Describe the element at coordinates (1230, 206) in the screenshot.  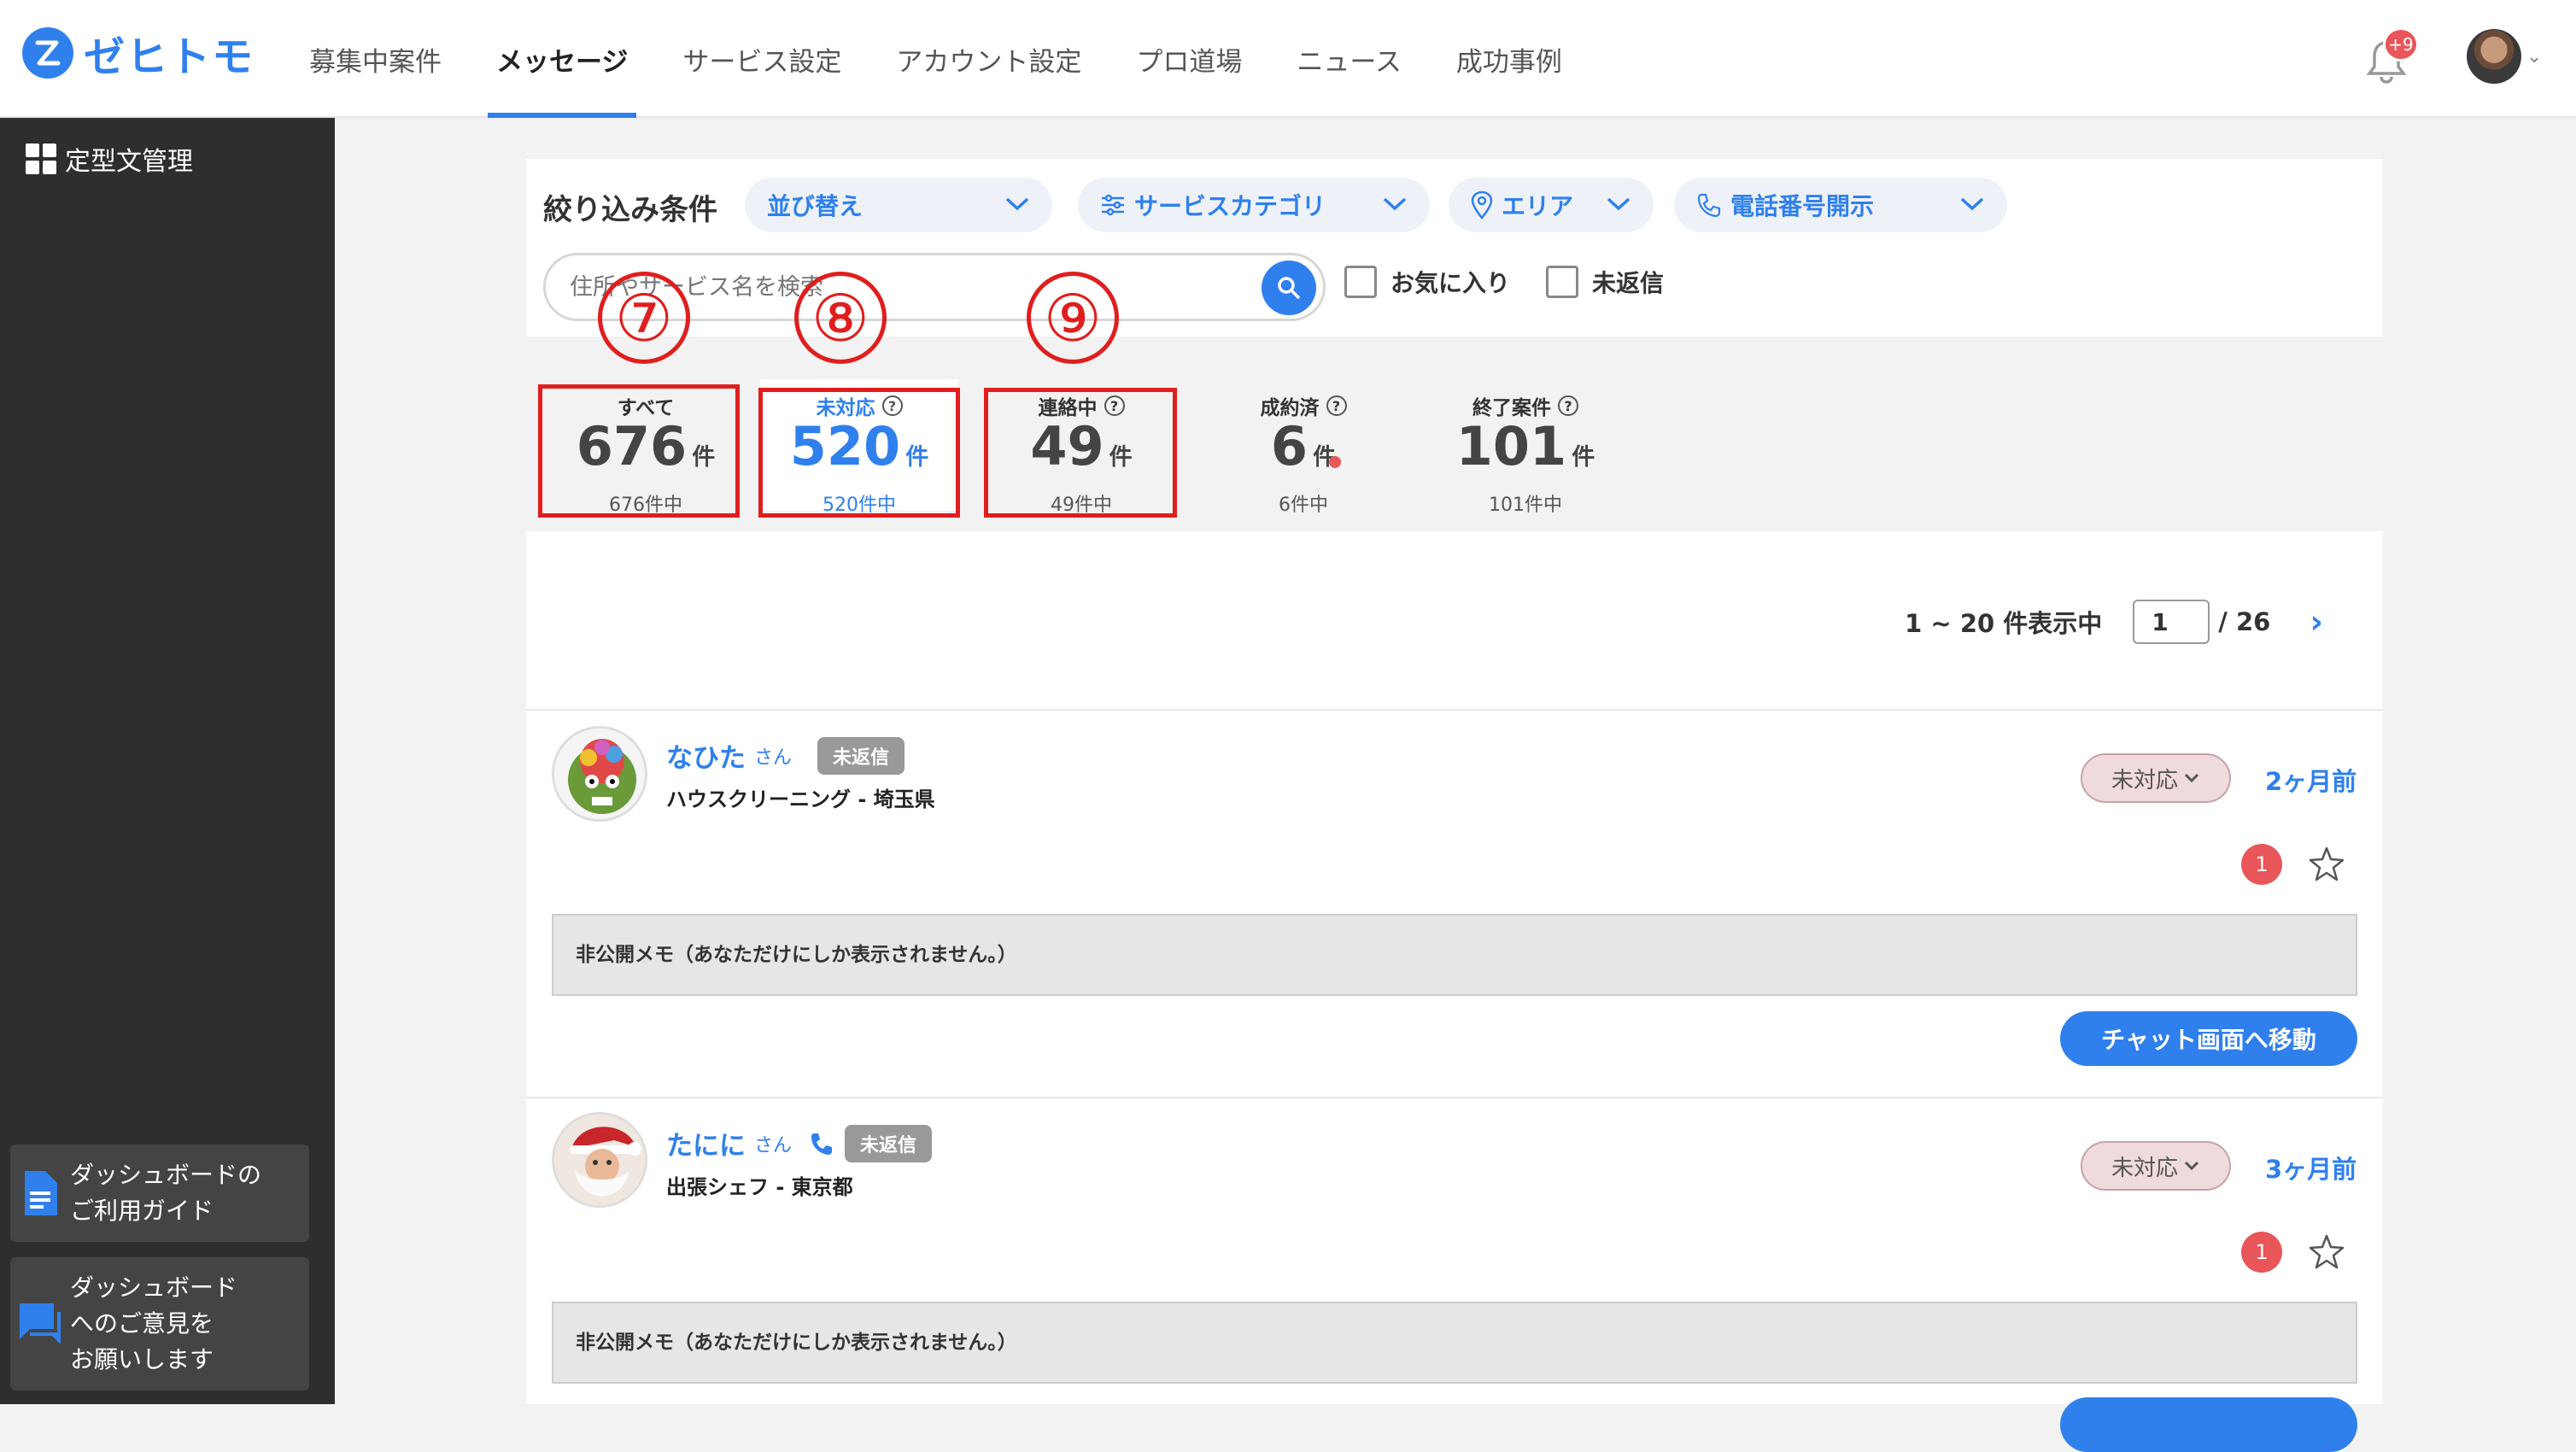
I see `category-label: サービスカテゴリ` at that location.